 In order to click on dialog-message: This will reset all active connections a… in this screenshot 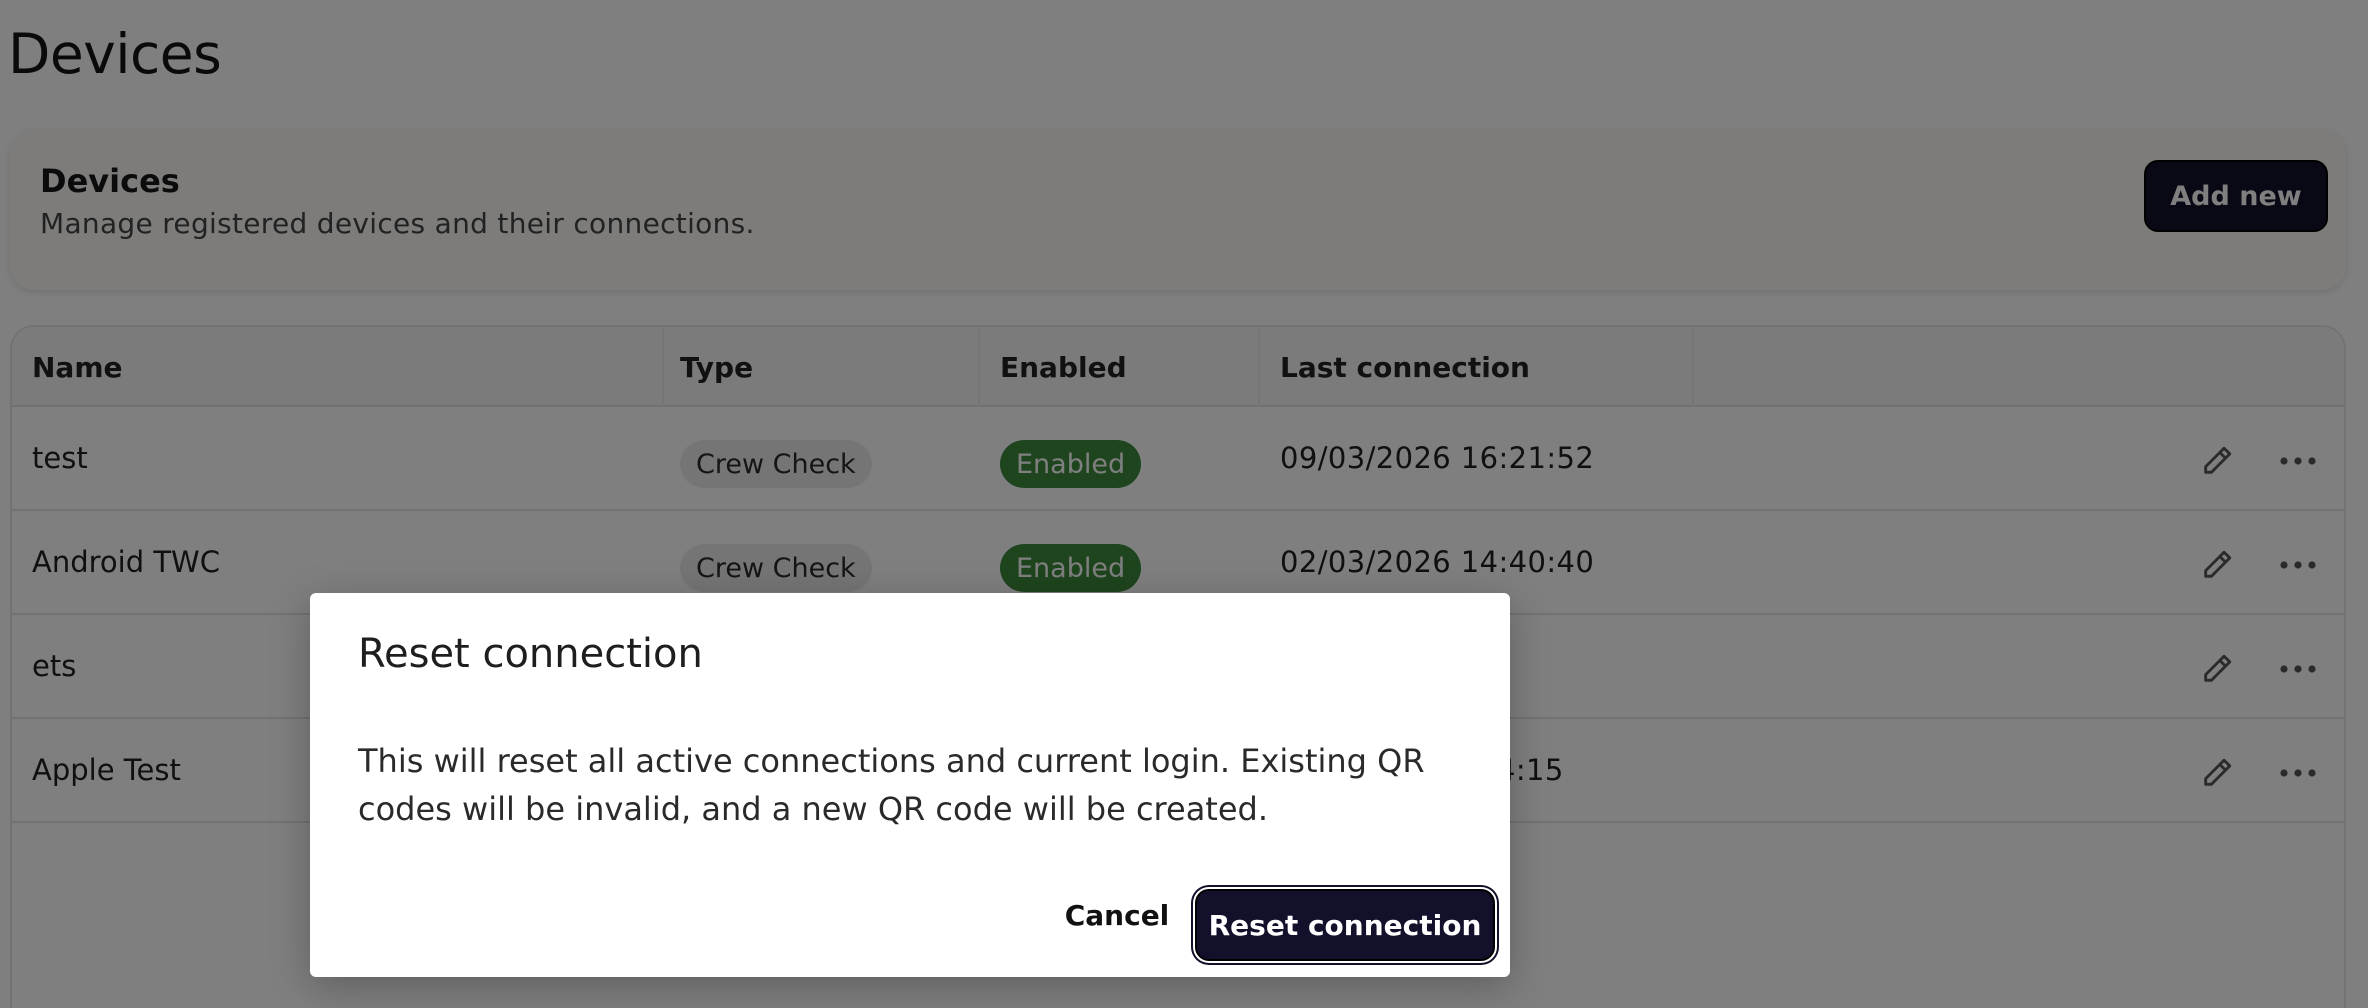, I will do `click(891, 785)`.